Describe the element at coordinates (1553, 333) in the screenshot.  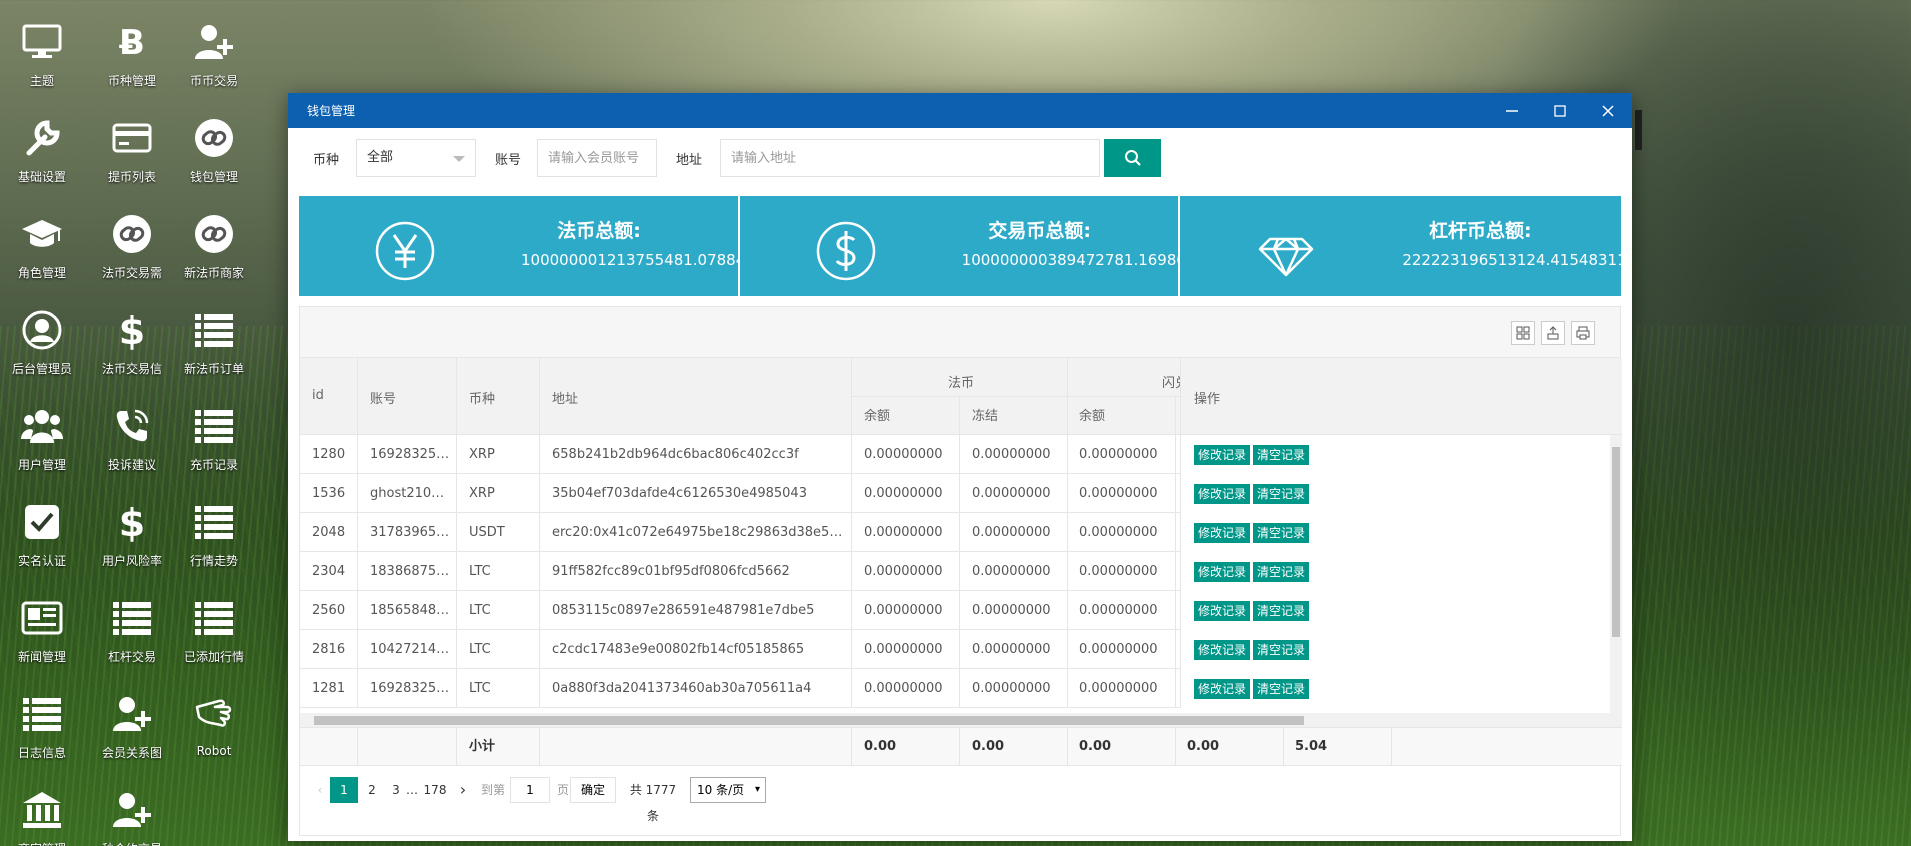
I see `export-button` at that location.